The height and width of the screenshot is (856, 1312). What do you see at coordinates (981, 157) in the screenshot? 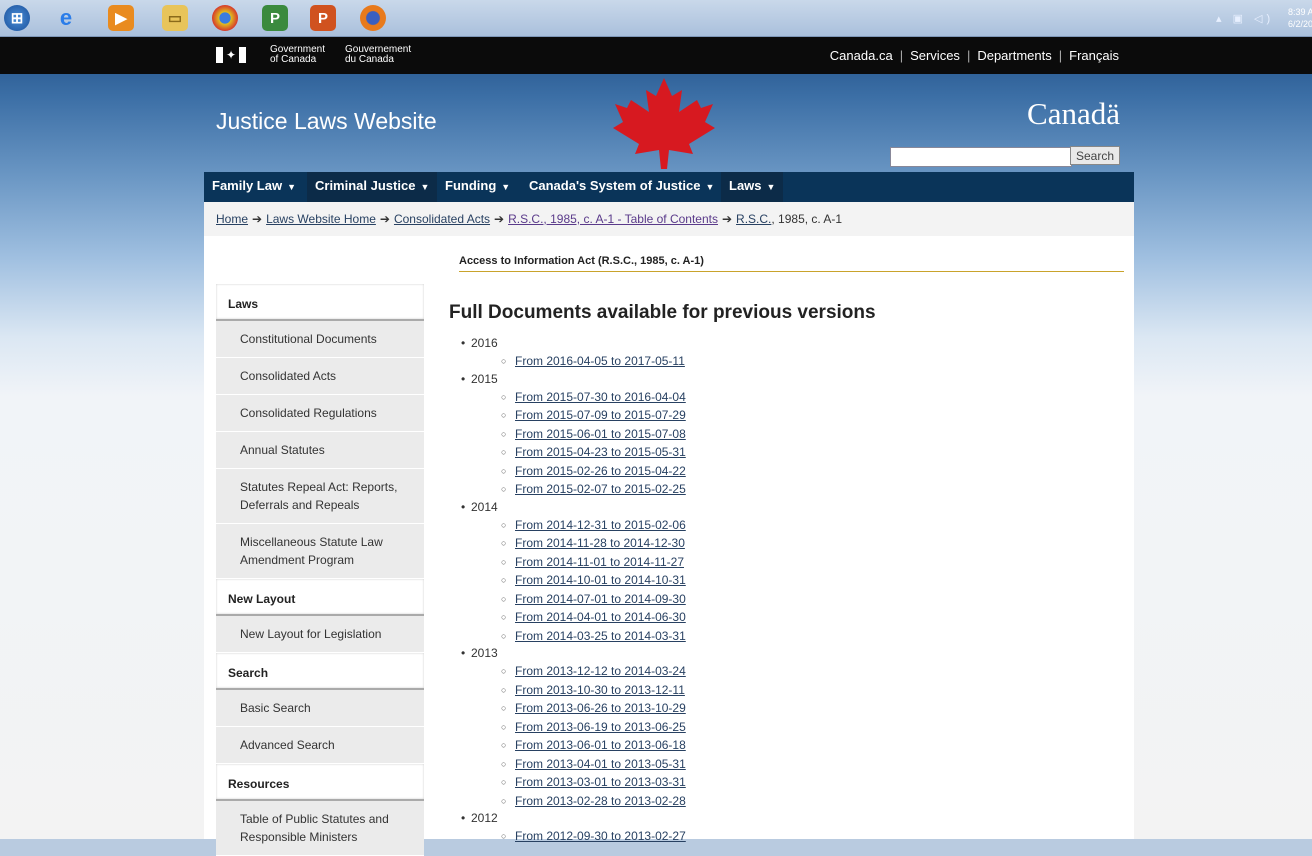
I see `search-input` at bounding box center [981, 157].